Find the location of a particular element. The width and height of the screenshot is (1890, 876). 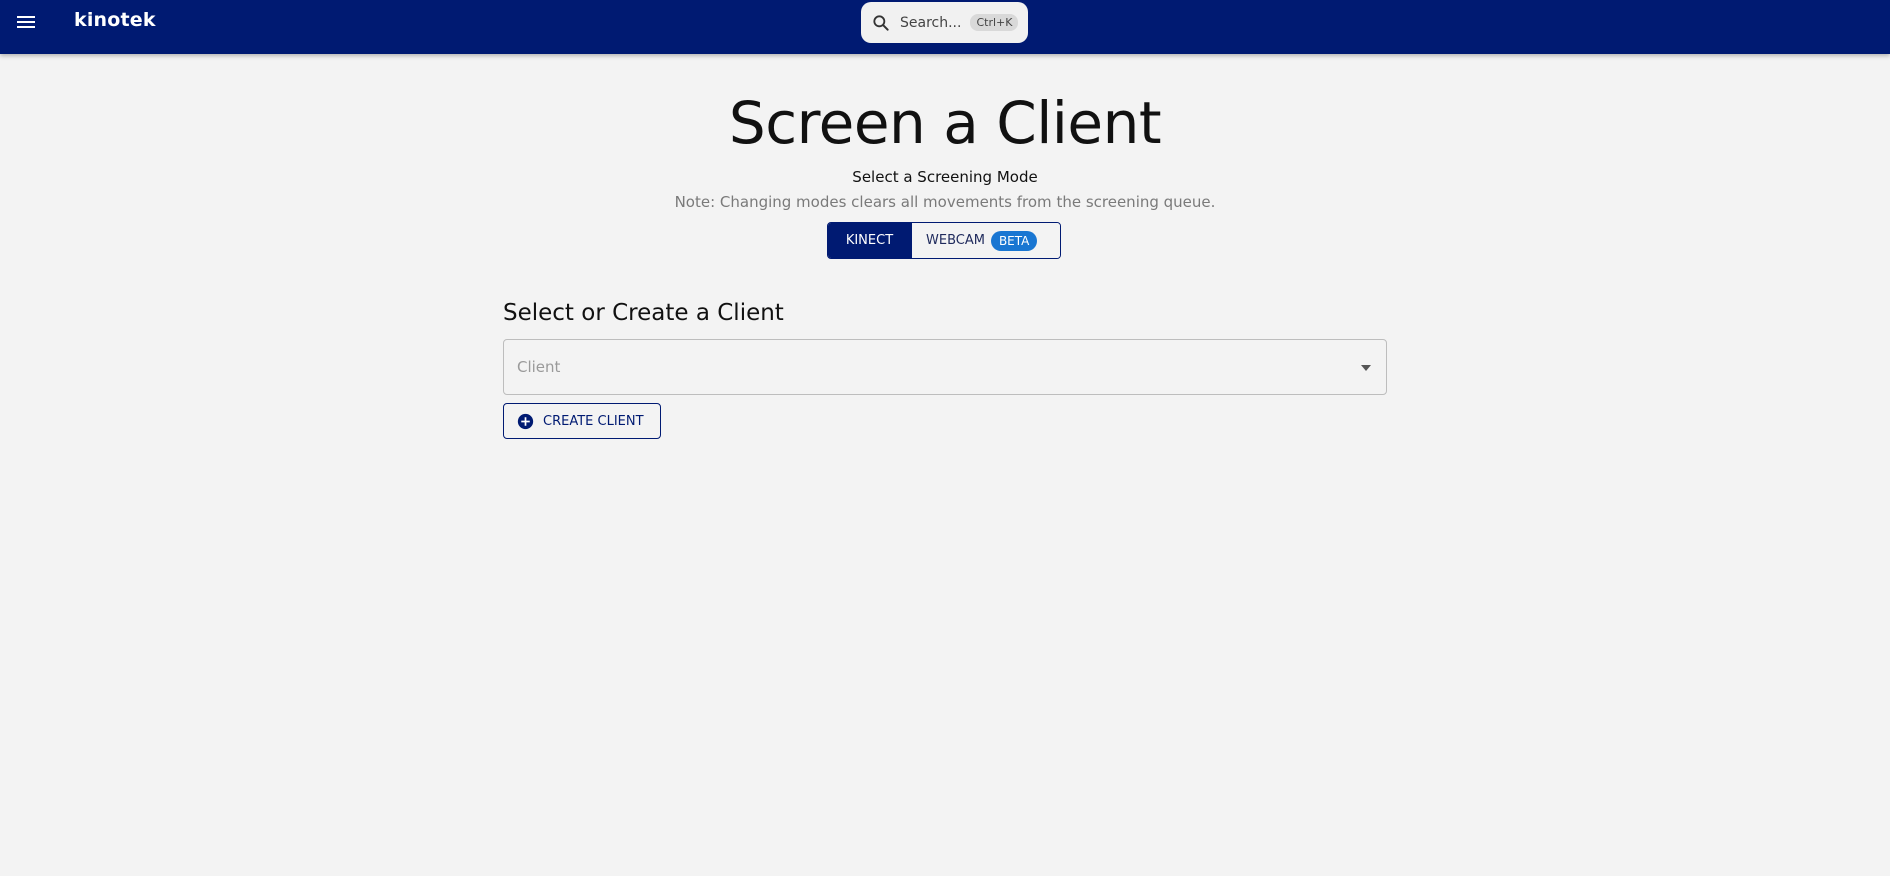

app-bar: kinotek Search... Ctrl+K is located at coordinates (945, 27).